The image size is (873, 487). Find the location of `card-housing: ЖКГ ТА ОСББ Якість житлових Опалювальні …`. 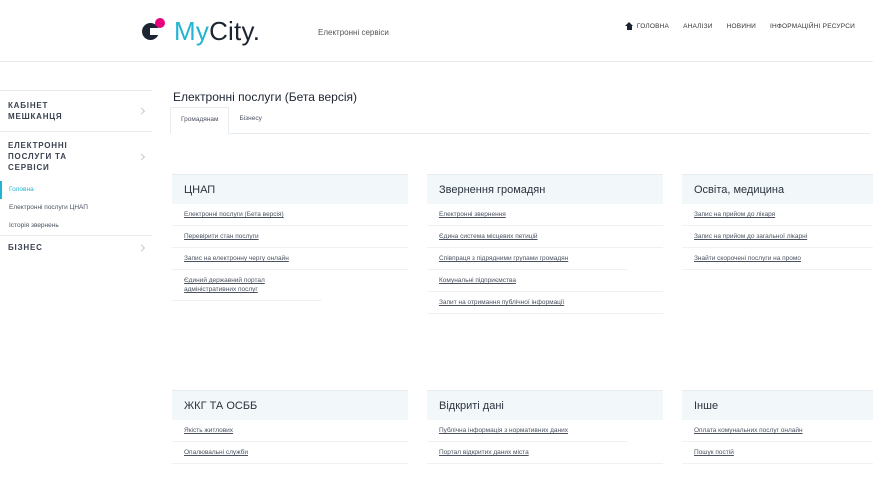

card-housing: ЖКГ ТА ОСББ Якість житлових Опалювальні … is located at coordinates (290, 427).